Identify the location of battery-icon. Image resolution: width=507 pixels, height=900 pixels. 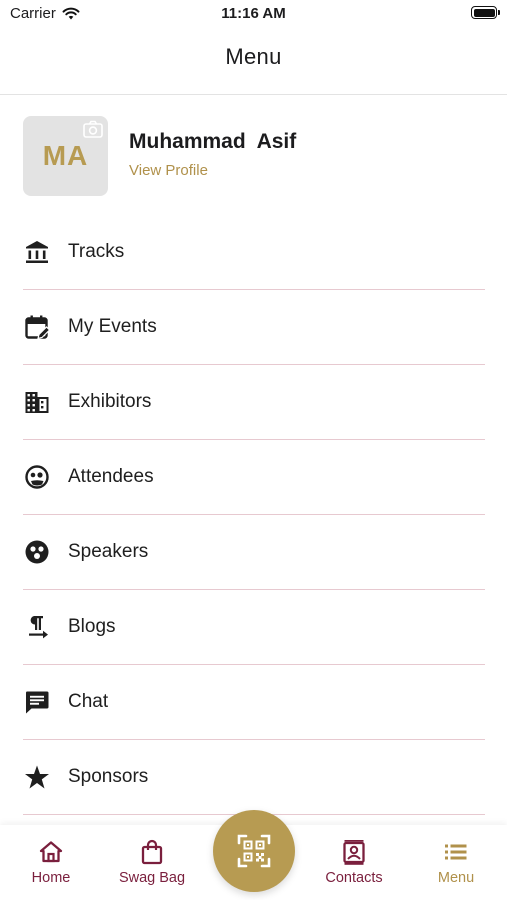
(485, 12).